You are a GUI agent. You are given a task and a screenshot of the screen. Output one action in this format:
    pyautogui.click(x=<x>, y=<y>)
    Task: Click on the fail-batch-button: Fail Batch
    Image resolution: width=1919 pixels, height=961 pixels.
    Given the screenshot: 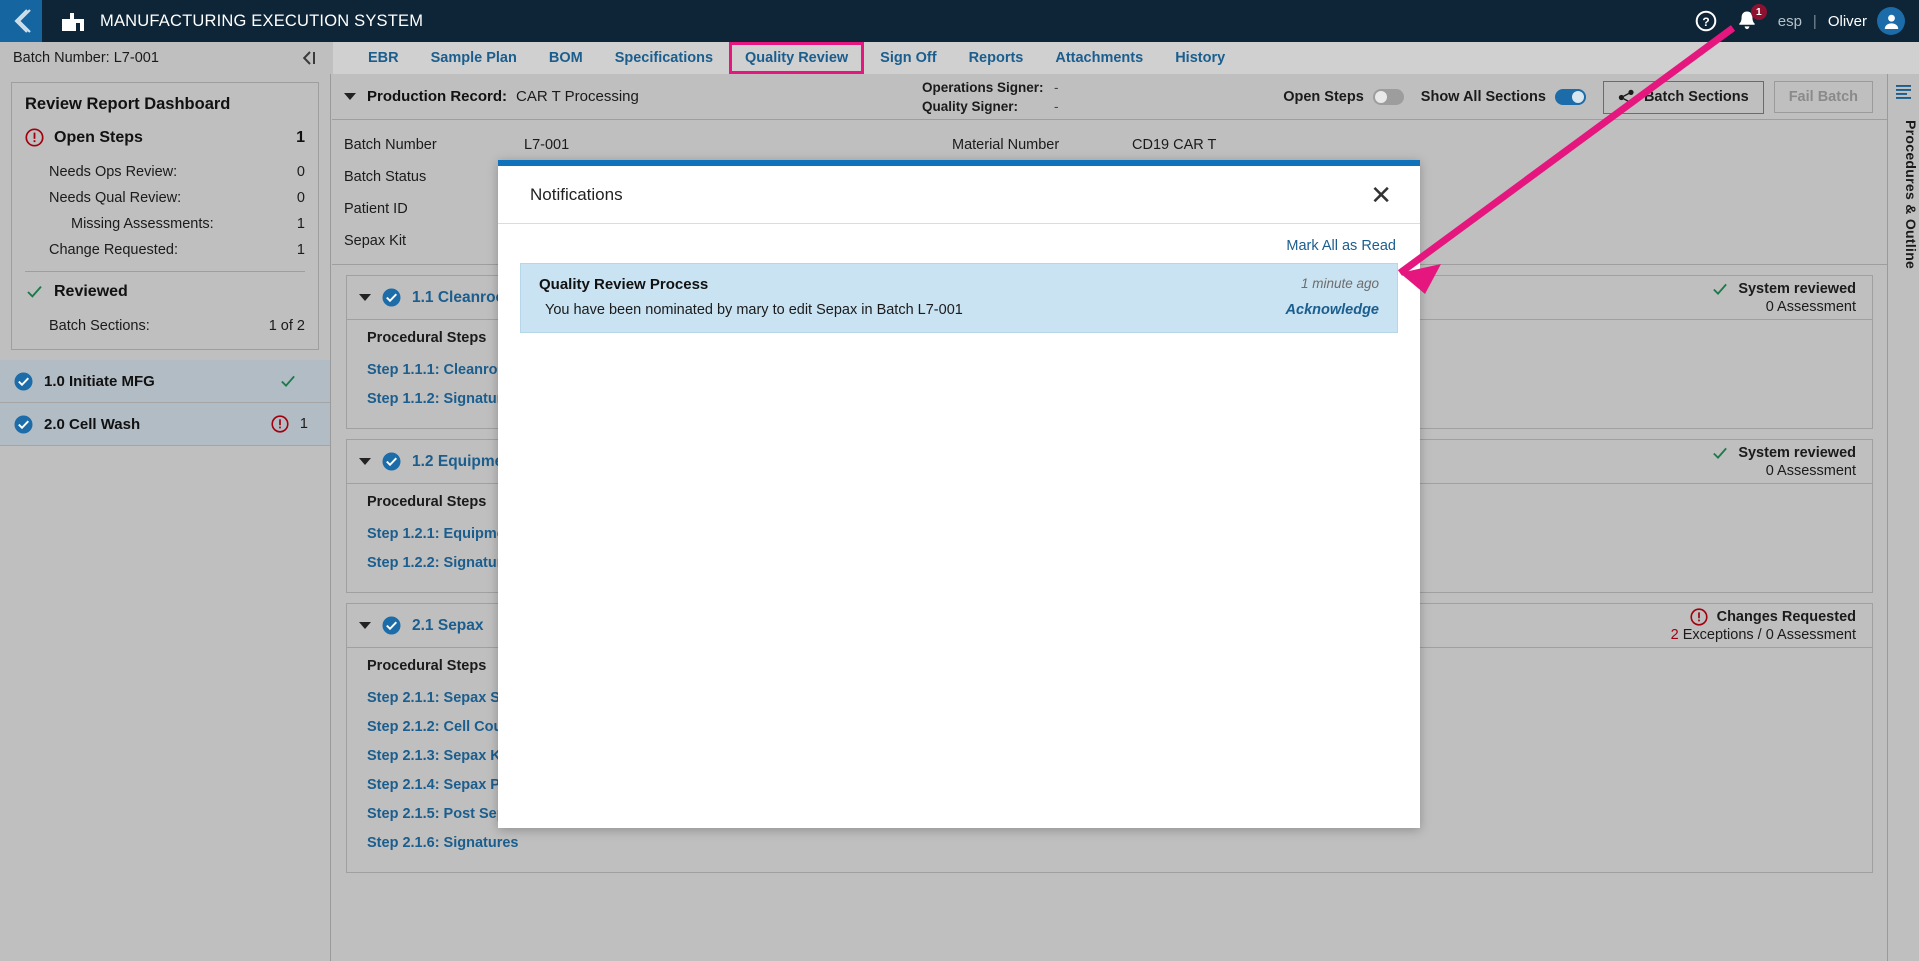 What is the action you would take?
    pyautogui.click(x=1823, y=97)
    